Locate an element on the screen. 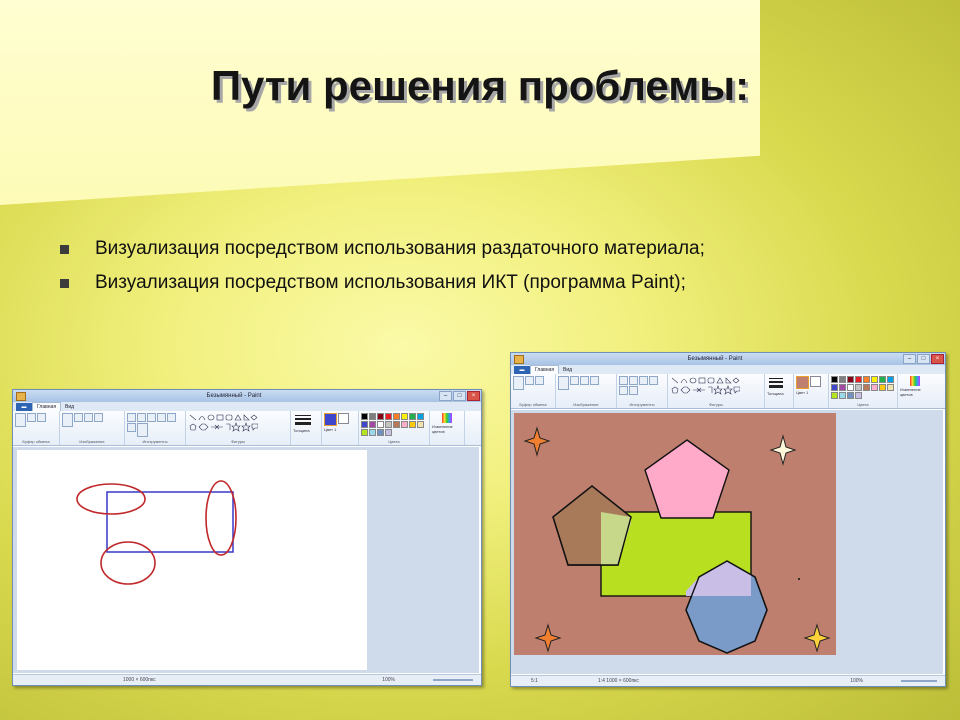  group-label: Изображение is located at coordinates (92, 441).